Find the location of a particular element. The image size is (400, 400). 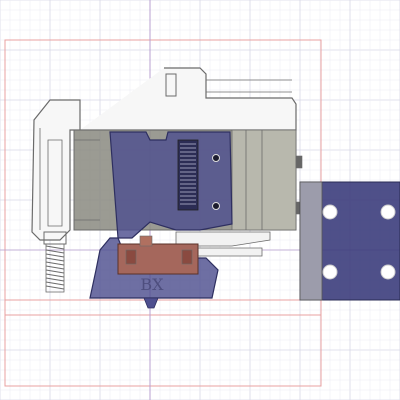

nozzle-icon is located at coordinates (151, 303).